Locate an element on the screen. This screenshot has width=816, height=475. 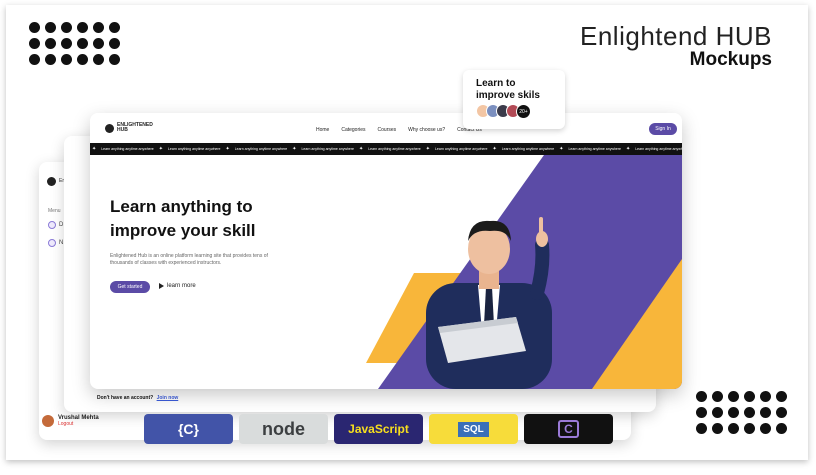
learn-more-button: learn more is located at coordinates (177, 286).